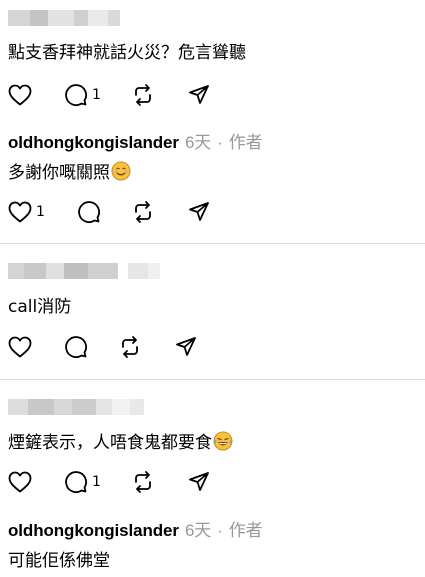  Describe the element at coordinates (110, 443) in the screenshot. I see `comment-text-content: 煙鏟表示，人唔食鬼都要食` at that location.